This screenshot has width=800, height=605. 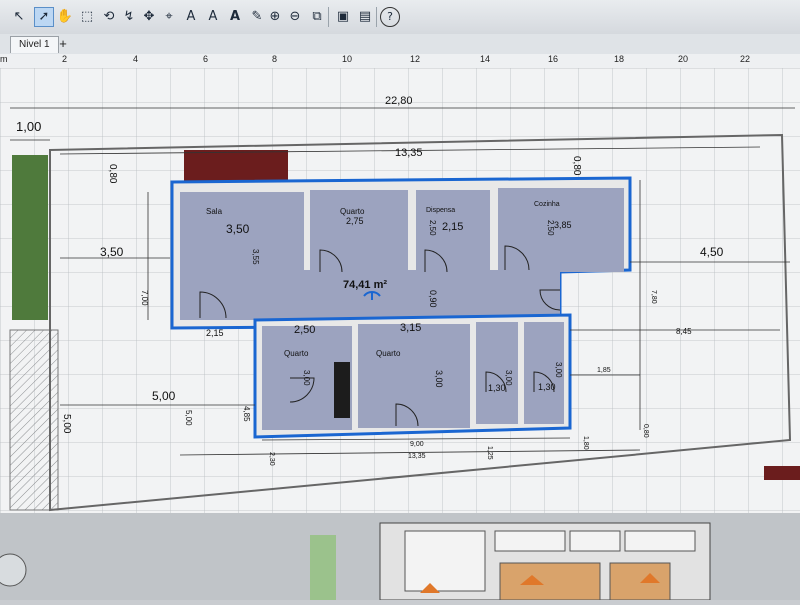 What do you see at coordinates (485, 59) in the screenshot?
I see `ruler-tick: 14` at bounding box center [485, 59].